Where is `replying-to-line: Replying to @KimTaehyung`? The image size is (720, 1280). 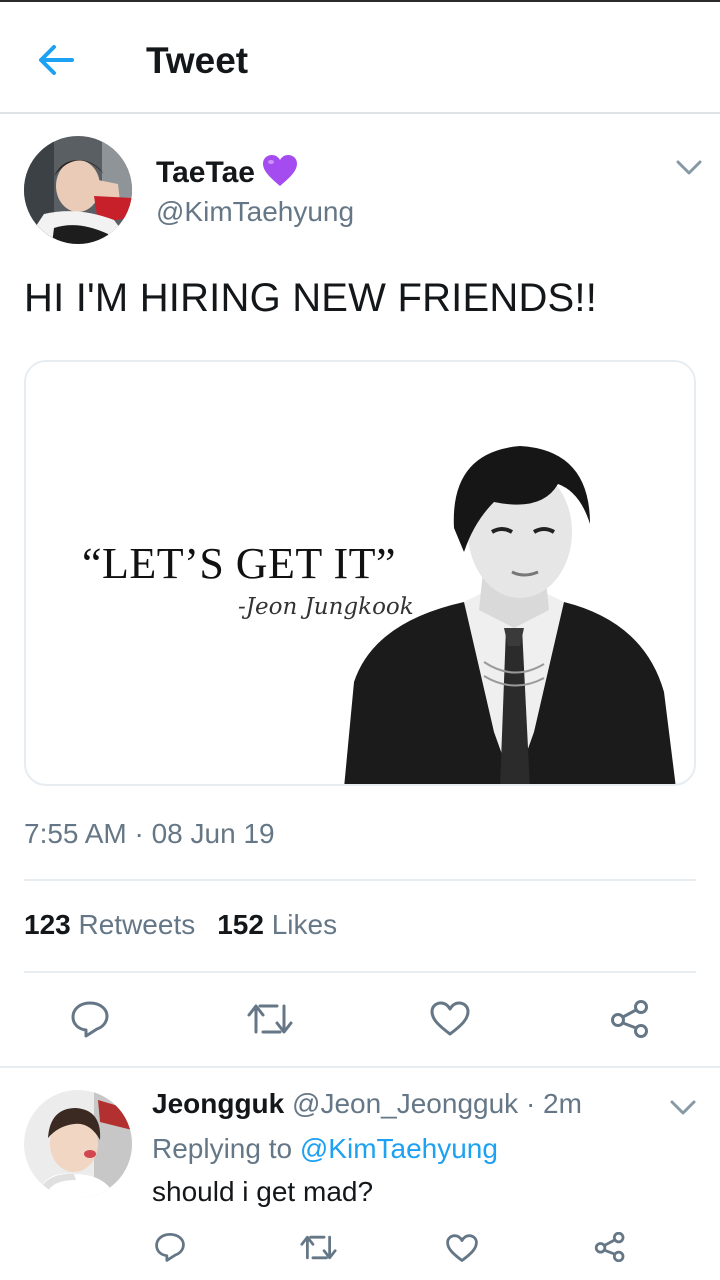
replying-to-line: Replying to @KimTaehyung is located at coordinates (325, 1149).